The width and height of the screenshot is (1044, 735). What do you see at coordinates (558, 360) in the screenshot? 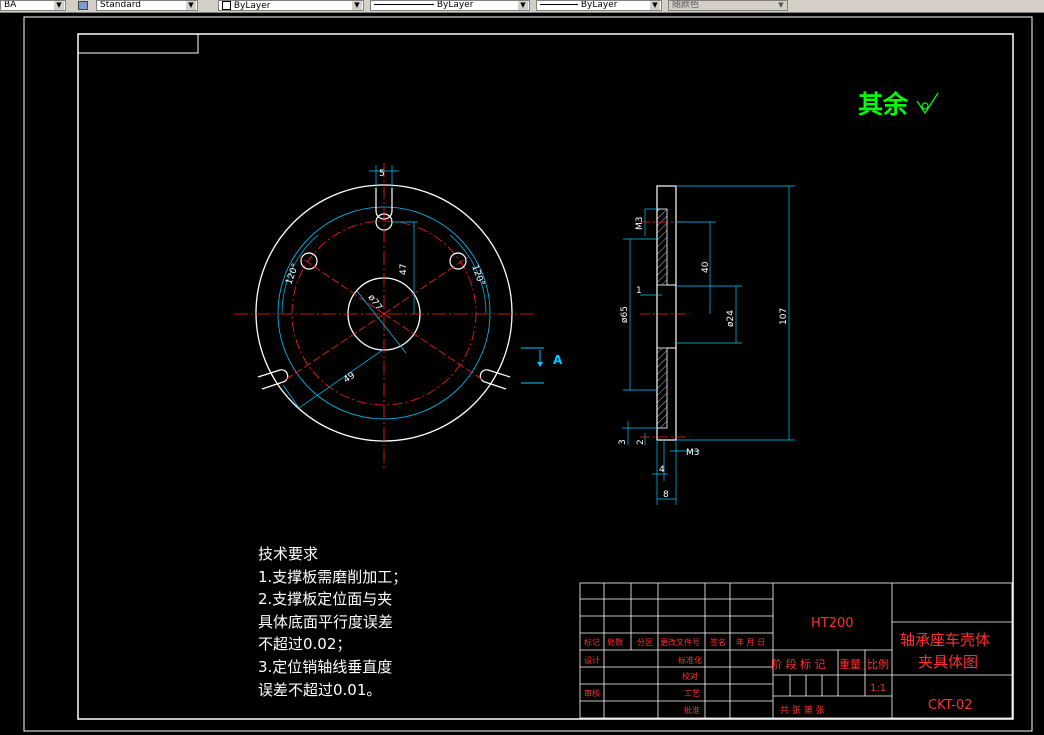
I see `section-label-a: A` at bounding box center [558, 360].